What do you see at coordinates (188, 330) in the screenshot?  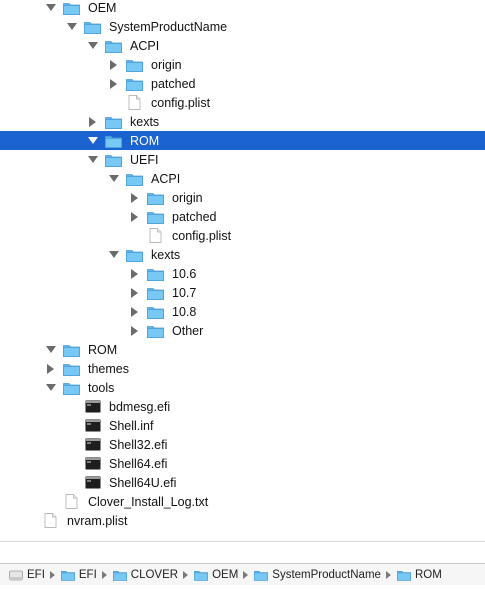 I see `tree-row-label: Other` at bounding box center [188, 330].